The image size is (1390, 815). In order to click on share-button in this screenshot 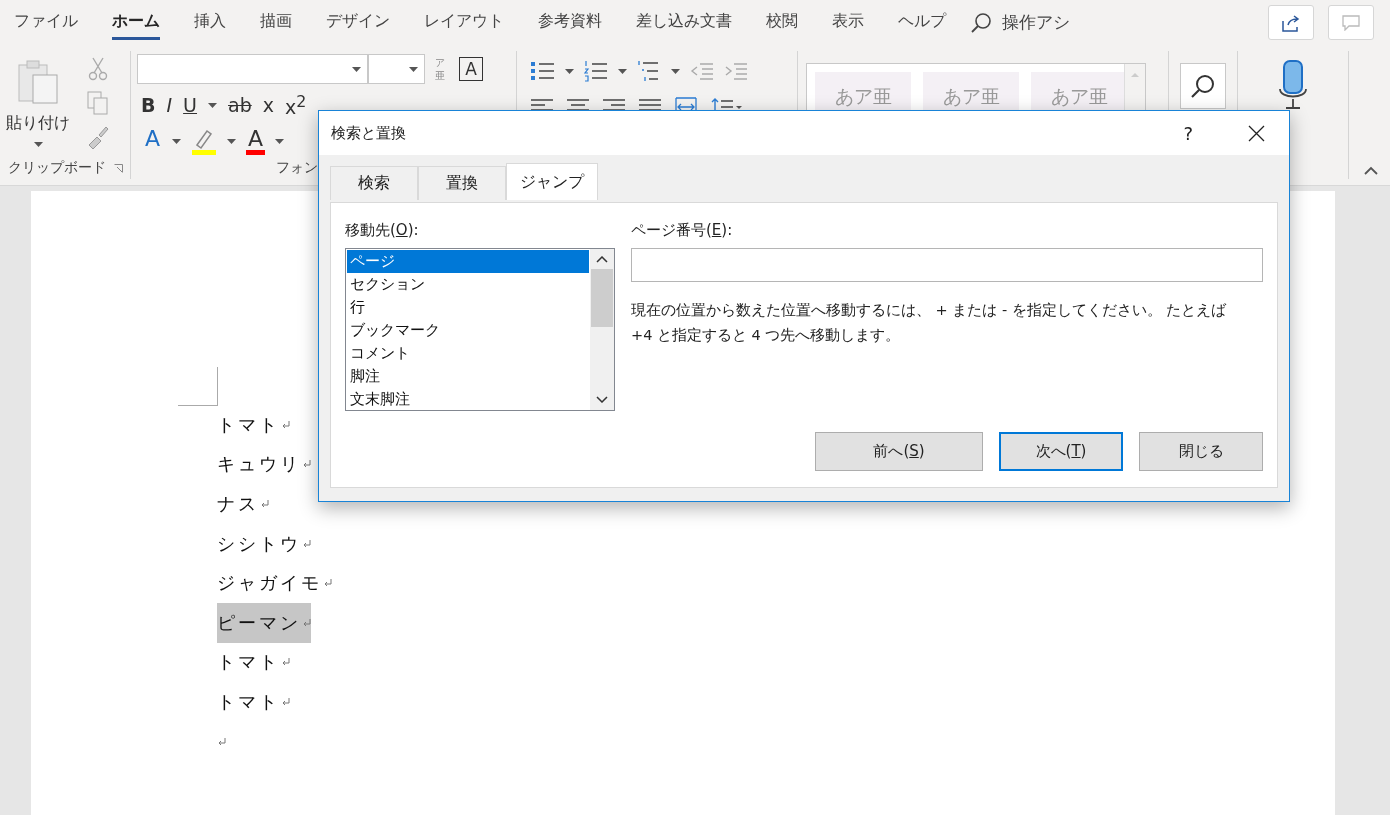, I will do `click(1291, 22)`.